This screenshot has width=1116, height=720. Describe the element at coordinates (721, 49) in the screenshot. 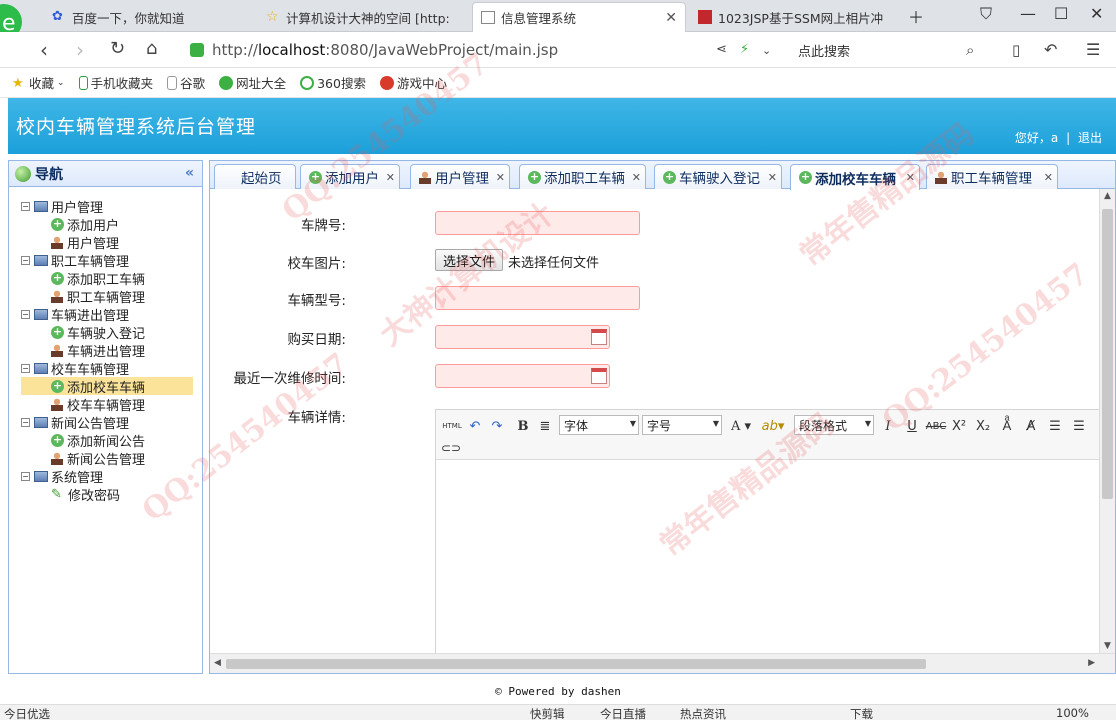

I see `share-icon: ⋖` at that location.